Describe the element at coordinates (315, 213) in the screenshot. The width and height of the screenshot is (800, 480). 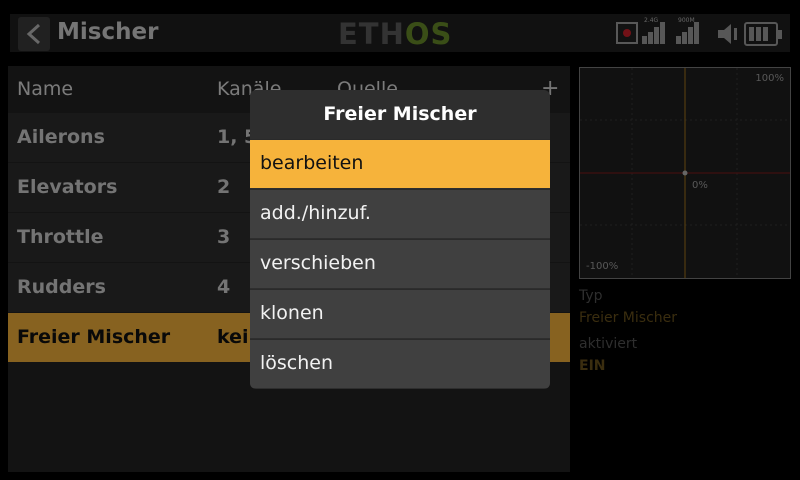
I see `menu-item-label: add./hinzuf.` at that location.